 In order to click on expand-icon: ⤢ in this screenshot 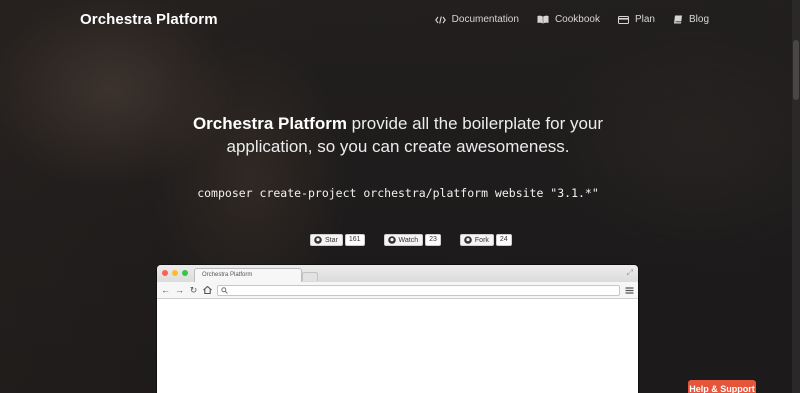, I will do `click(629, 272)`.